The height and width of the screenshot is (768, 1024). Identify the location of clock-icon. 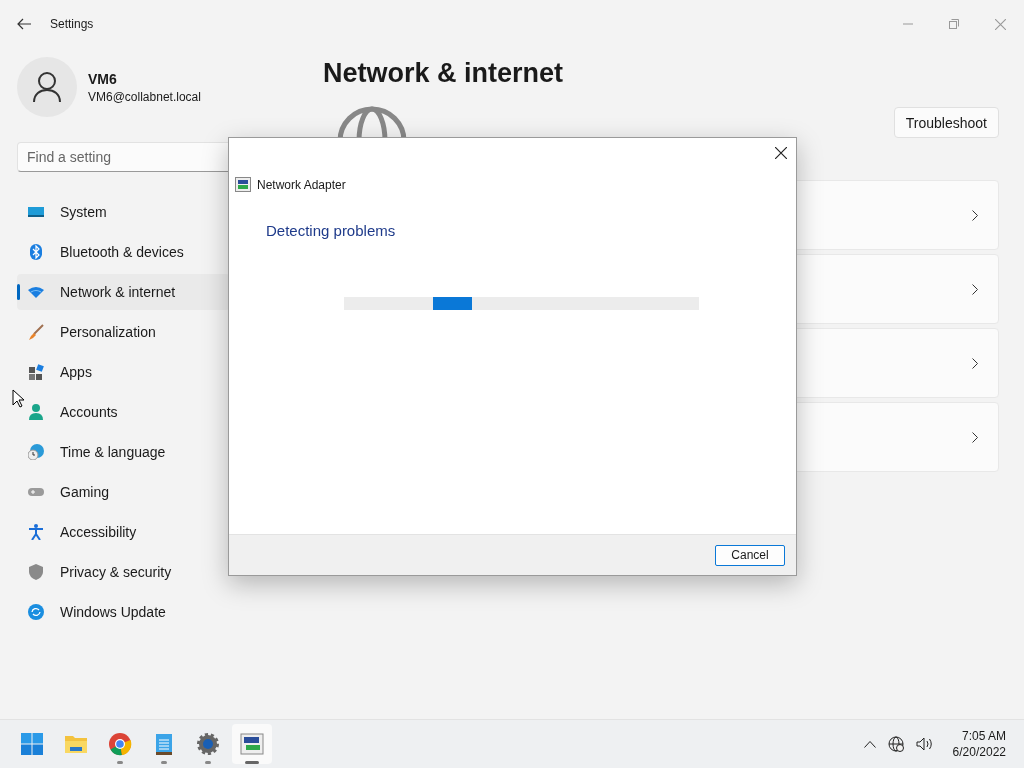
(36, 452).